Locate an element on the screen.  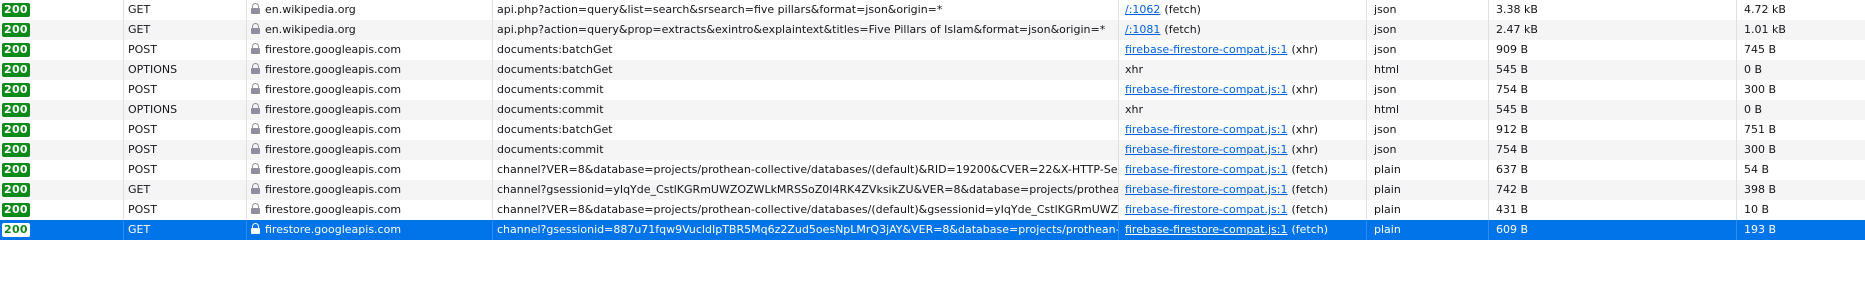
initiator-link: /:1081 is located at coordinates (1142, 29).